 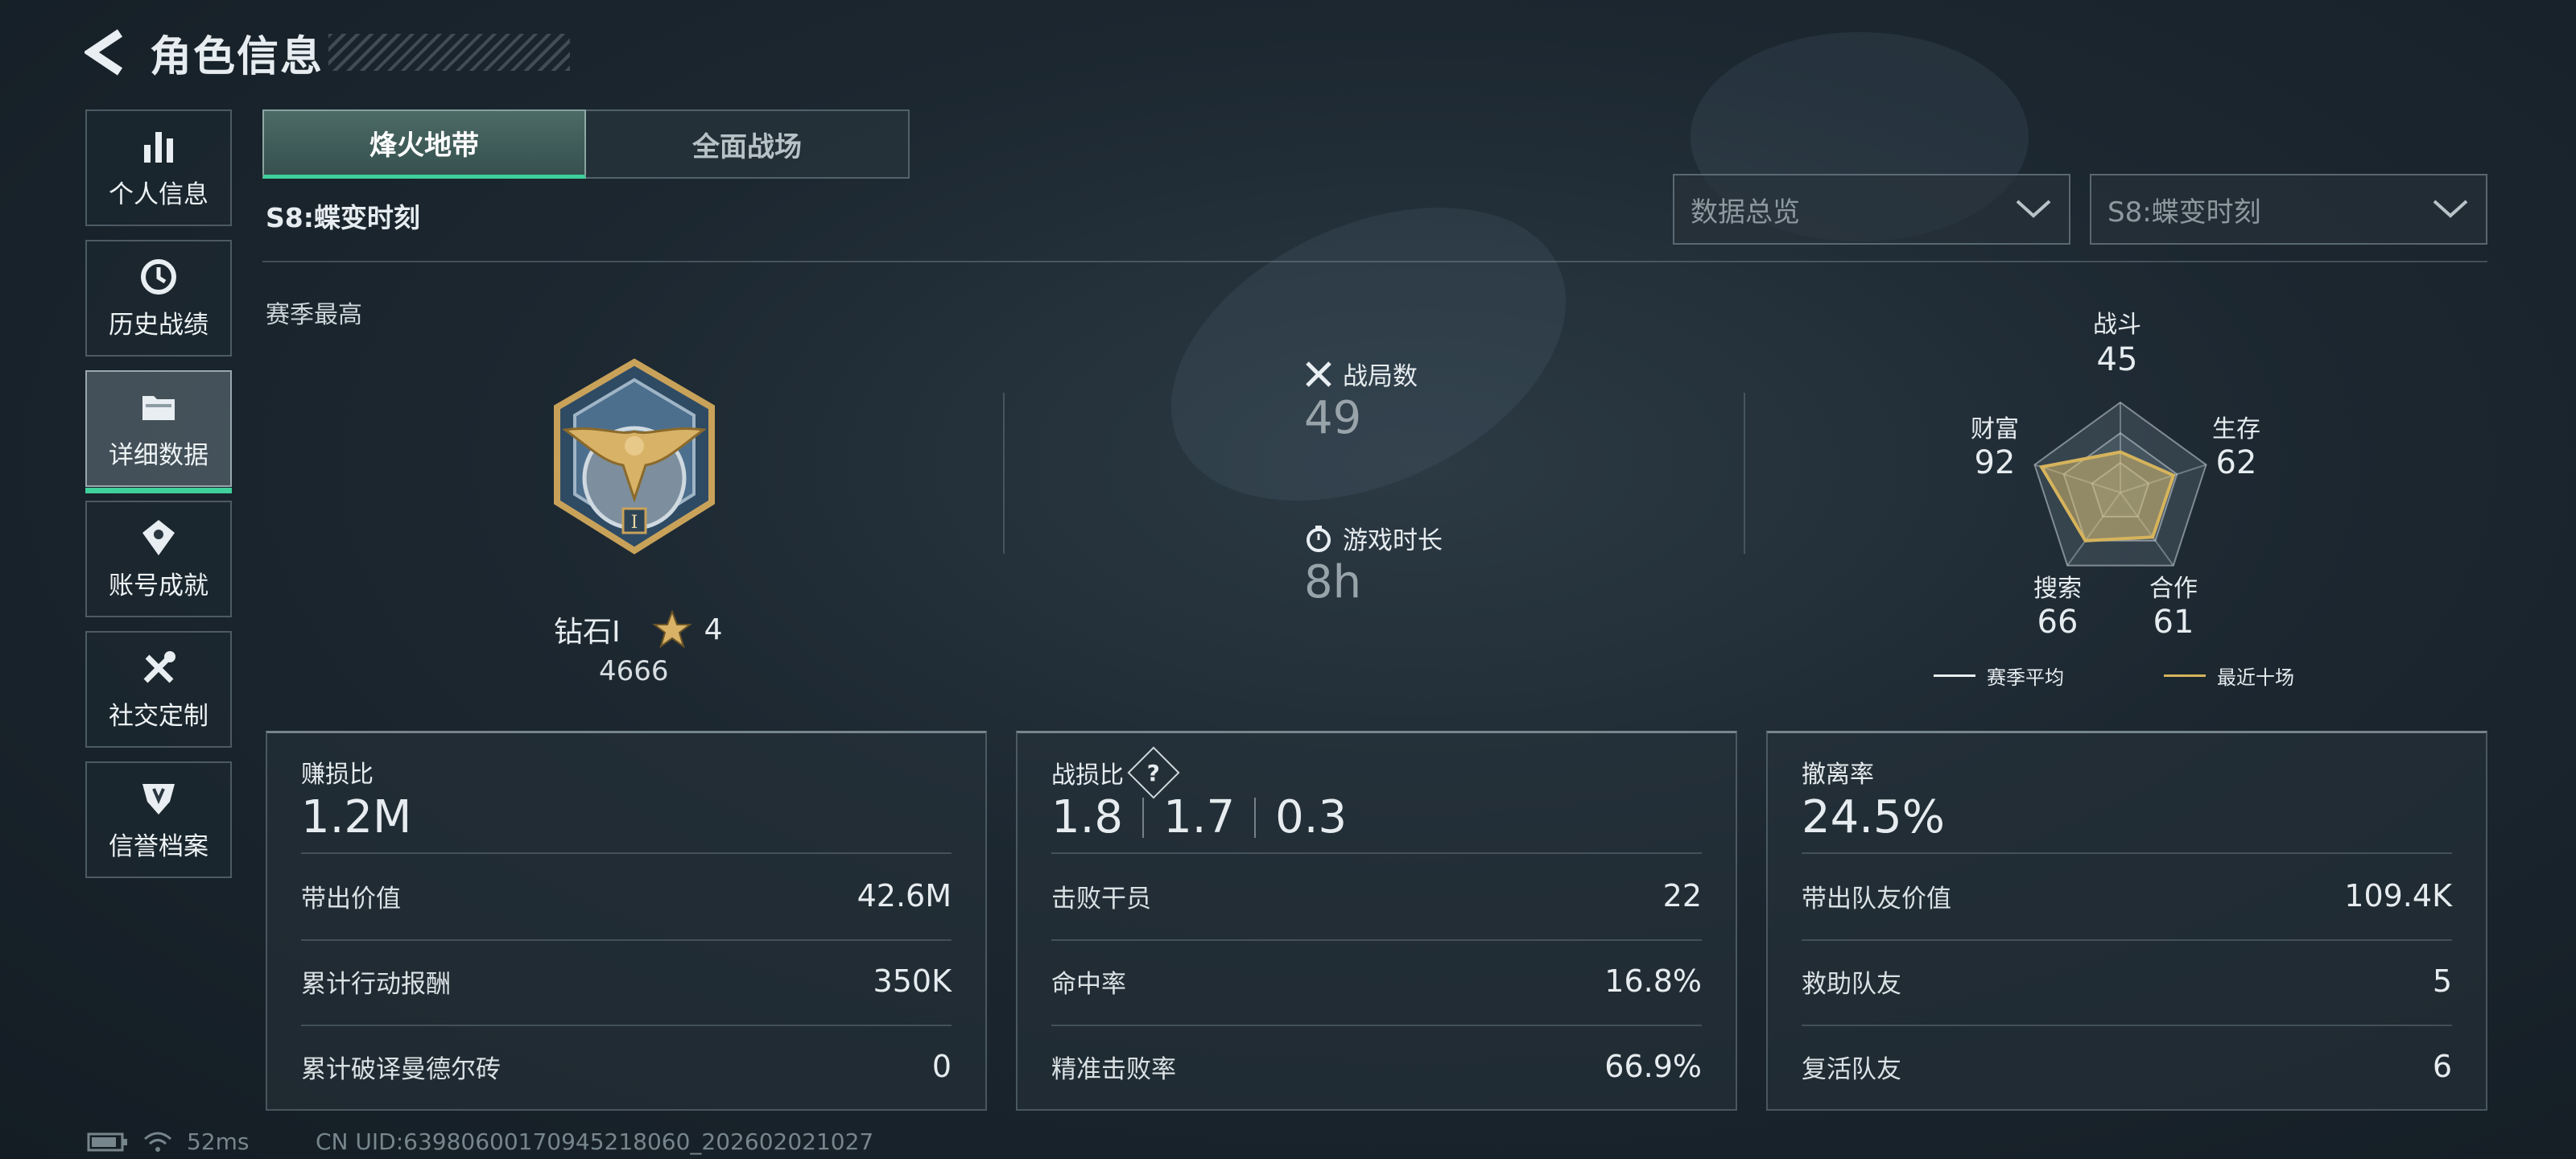 I want to click on status-bar: 52ms, so click(x=168, y=1141).